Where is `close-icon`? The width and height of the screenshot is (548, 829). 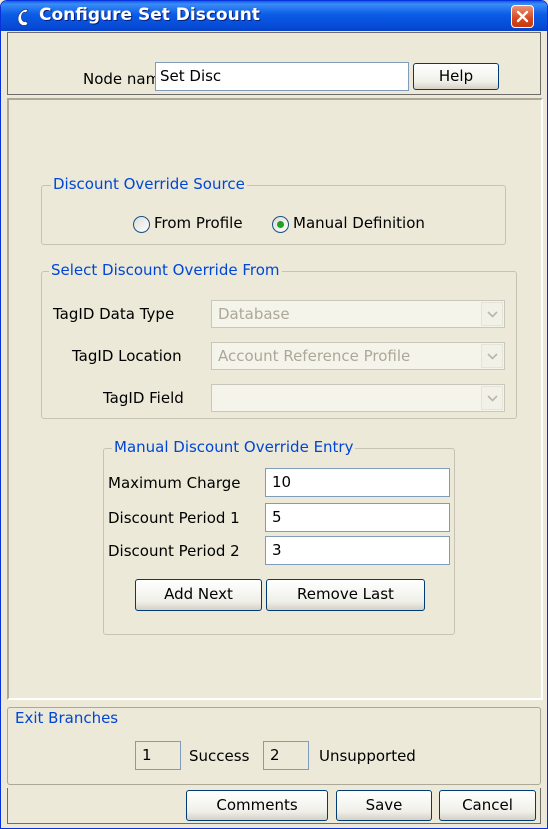
close-icon is located at coordinates (522, 16).